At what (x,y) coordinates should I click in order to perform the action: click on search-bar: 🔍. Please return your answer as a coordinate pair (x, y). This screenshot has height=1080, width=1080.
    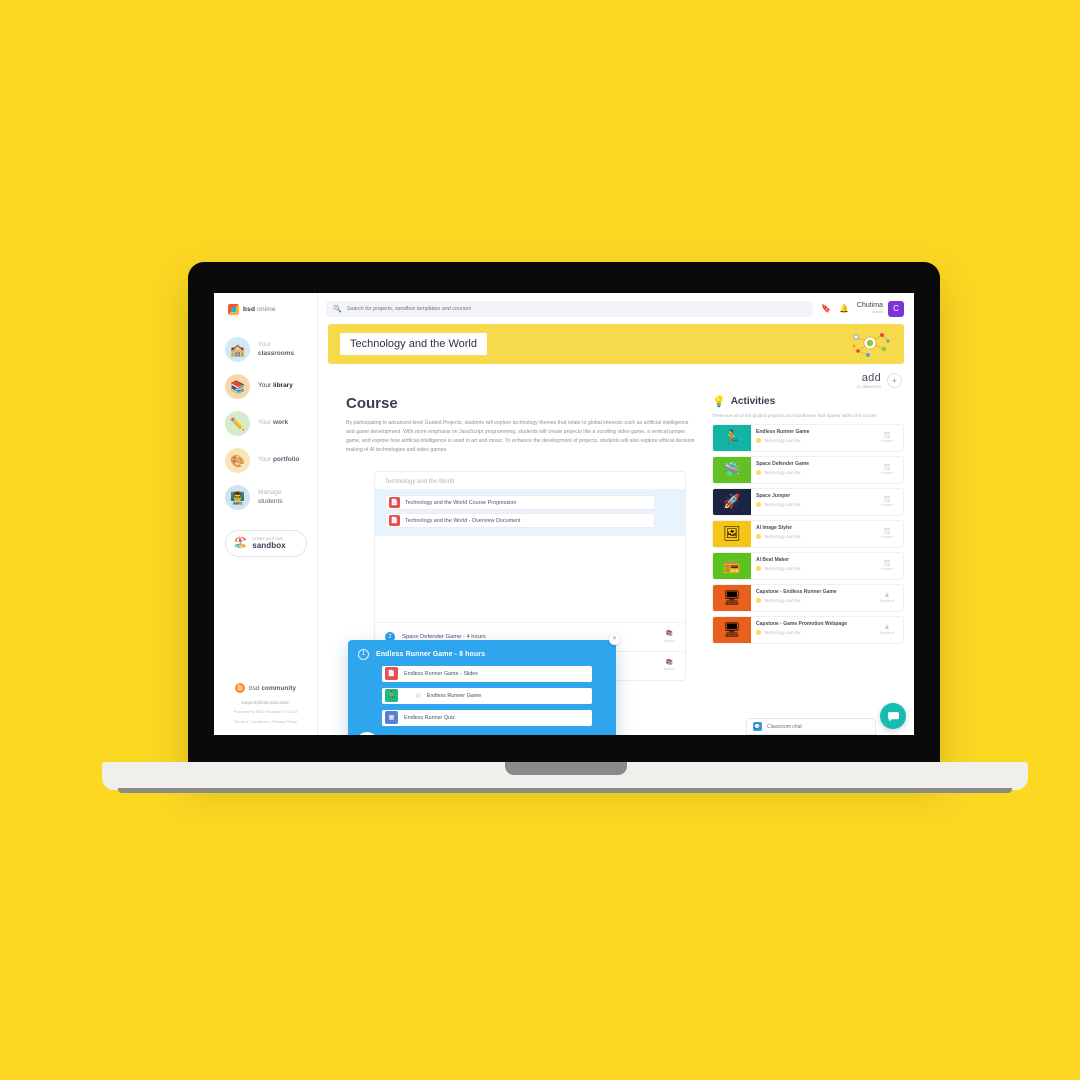
    Looking at the image, I should click on (569, 308).